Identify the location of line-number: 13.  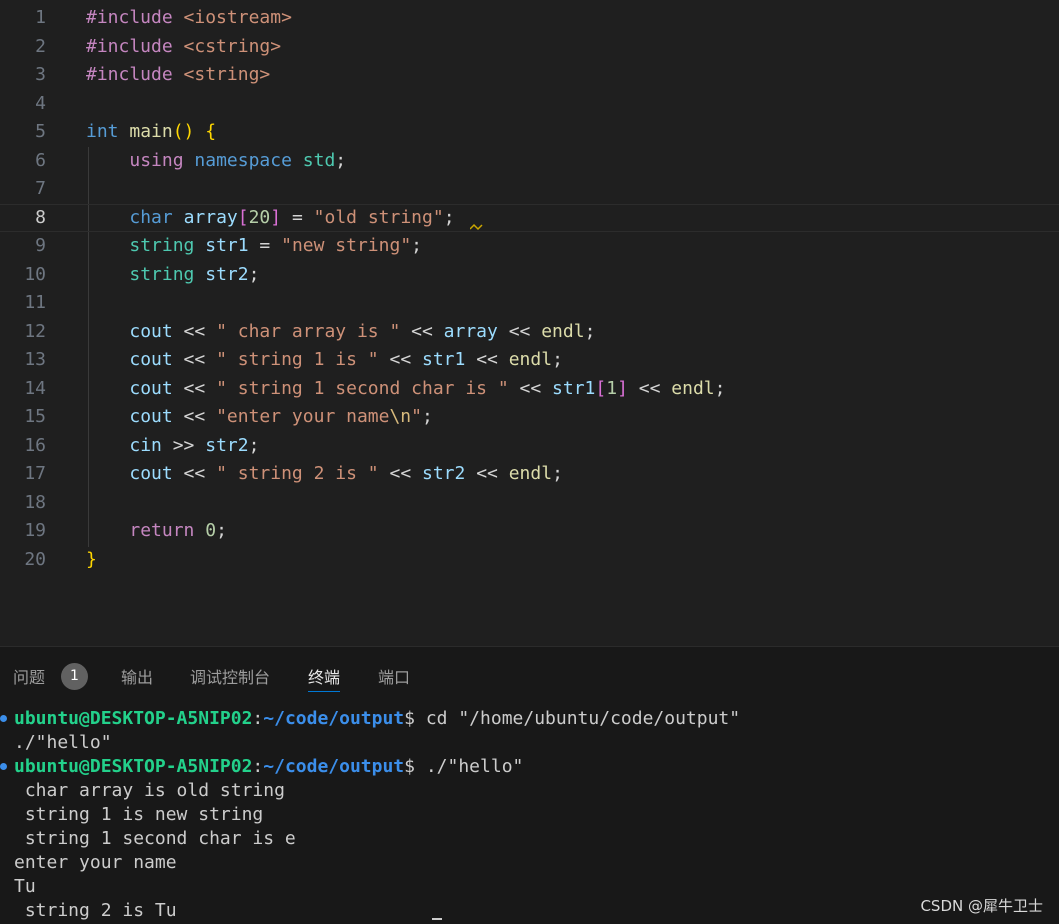
(35, 359).